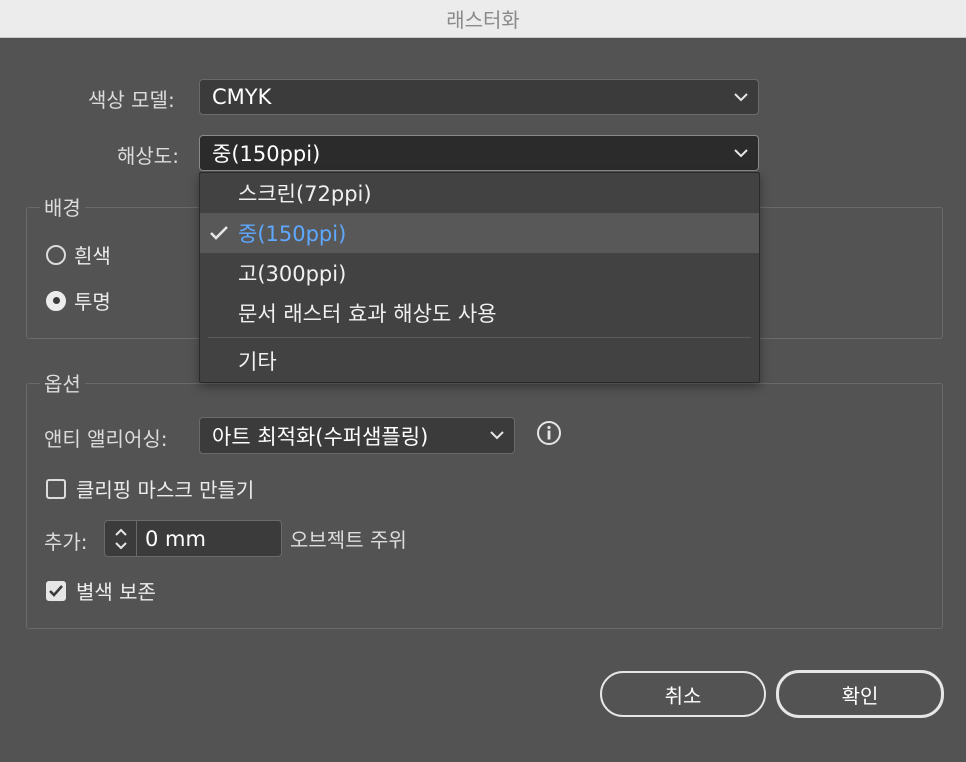  I want to click on background-transparent-radio: 투명, so click(78, 300).